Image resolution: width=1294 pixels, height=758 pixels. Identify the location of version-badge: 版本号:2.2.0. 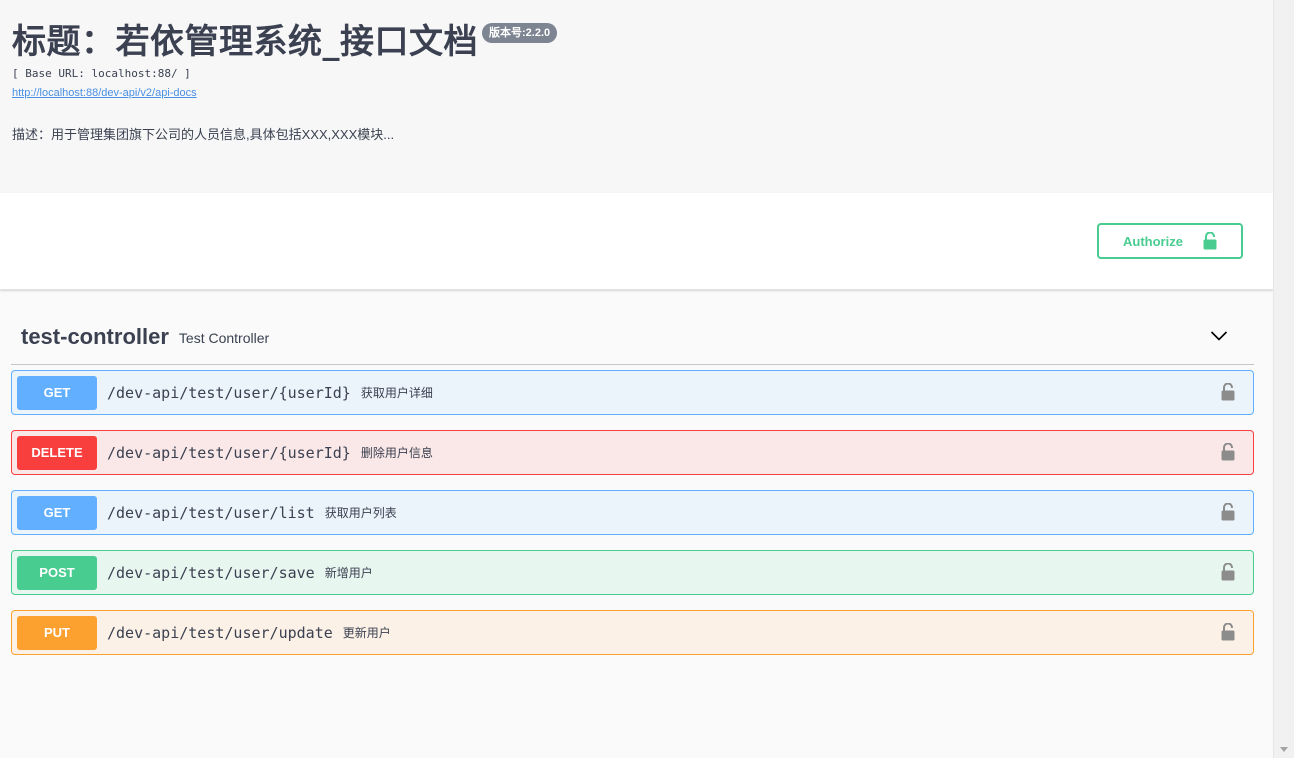
(520, 33).